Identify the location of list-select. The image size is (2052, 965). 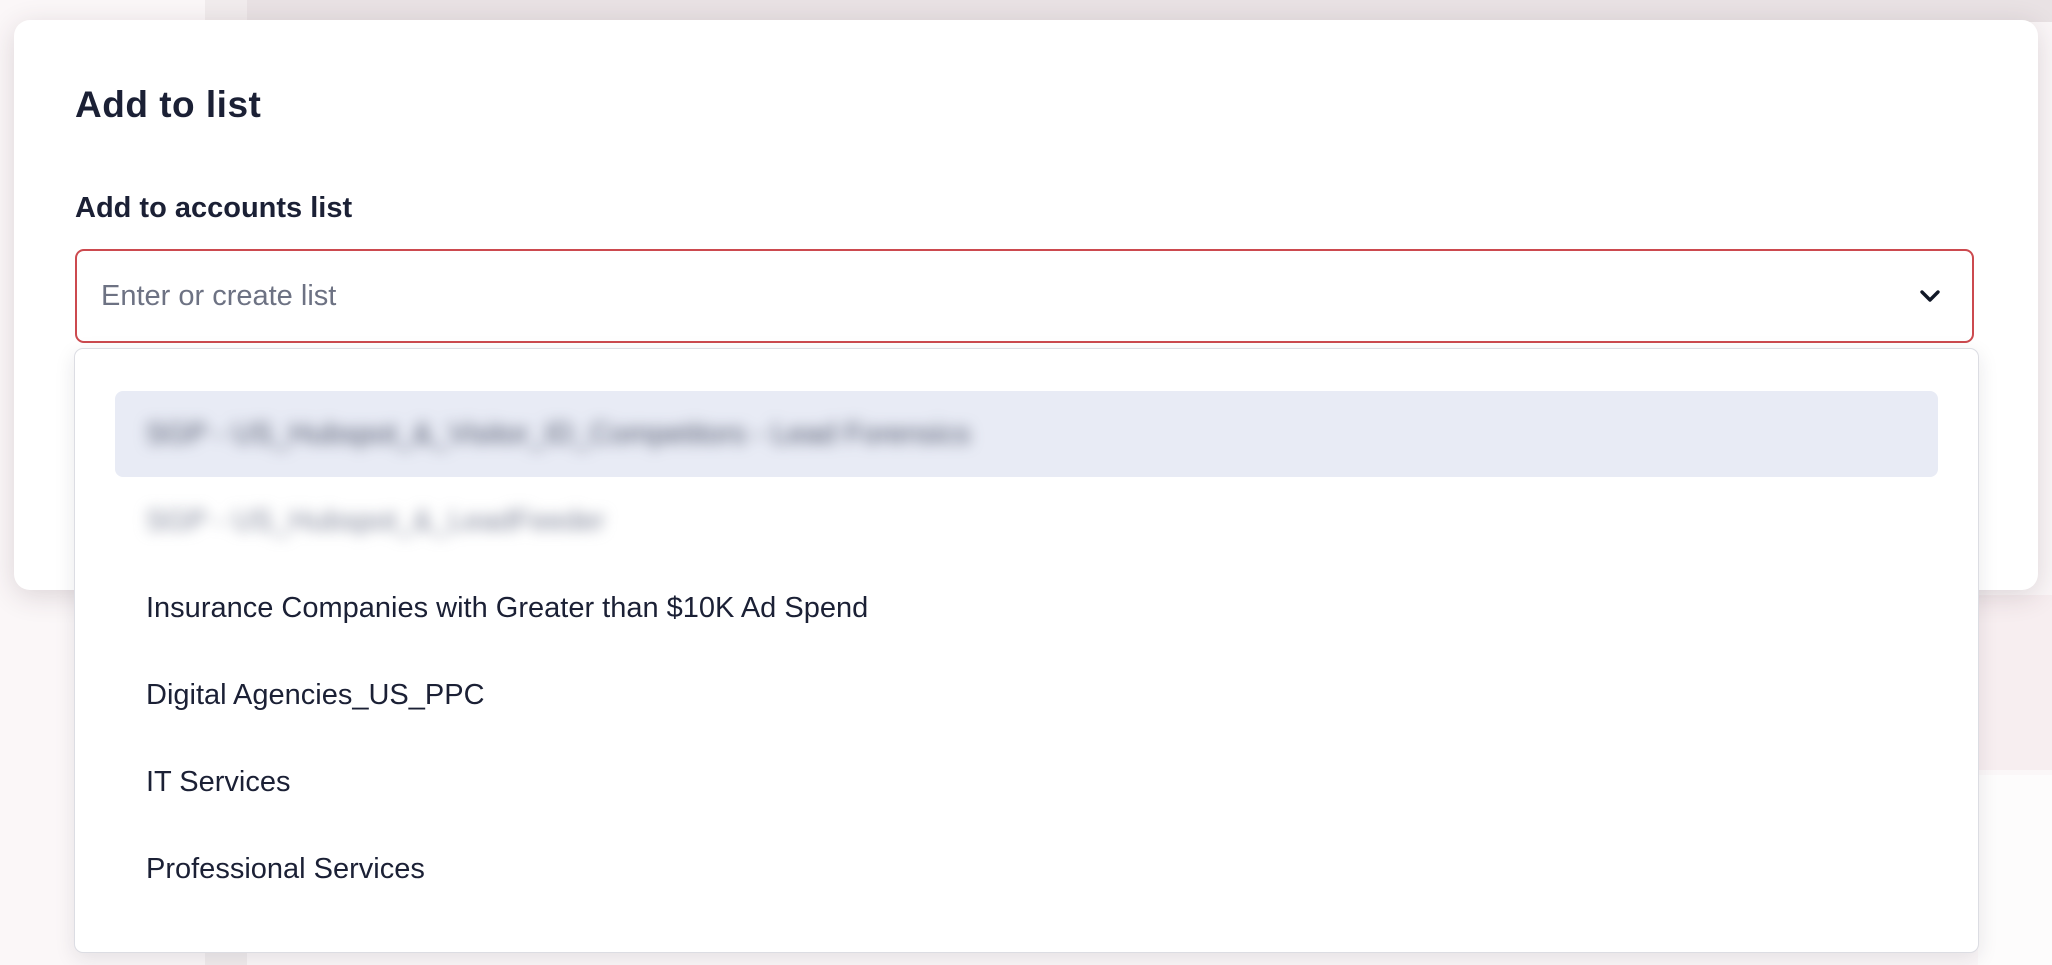
(1024, 296).